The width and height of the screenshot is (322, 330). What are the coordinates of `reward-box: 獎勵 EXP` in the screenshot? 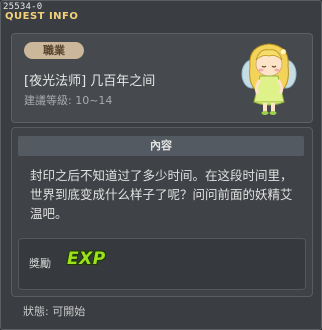 It's located at (162, 264).